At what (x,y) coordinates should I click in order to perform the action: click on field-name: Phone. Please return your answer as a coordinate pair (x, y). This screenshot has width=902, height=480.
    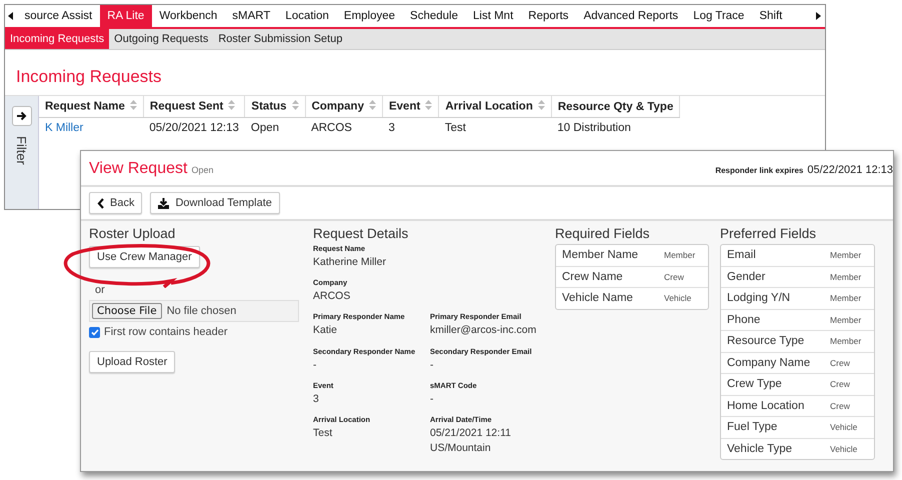
    Looking at the image, I should click on (743, 320).